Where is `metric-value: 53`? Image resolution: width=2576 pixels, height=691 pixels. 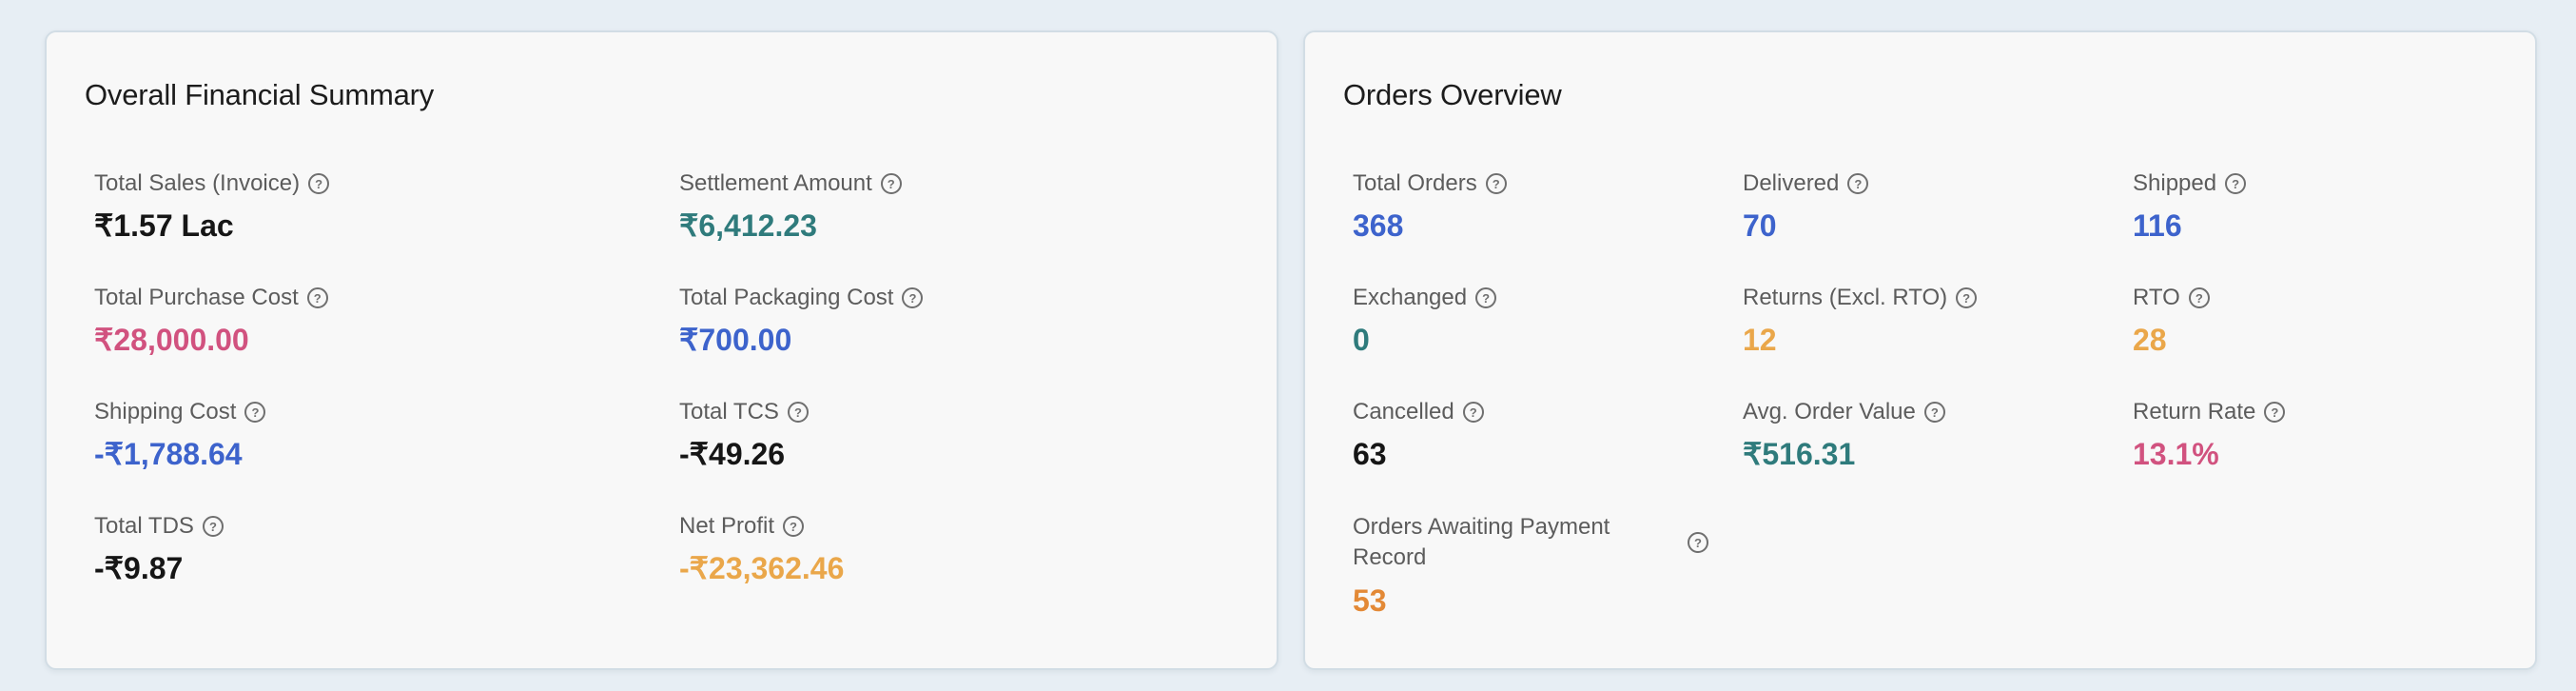 metric-value: 53 is located at coordinates (1370, 600).